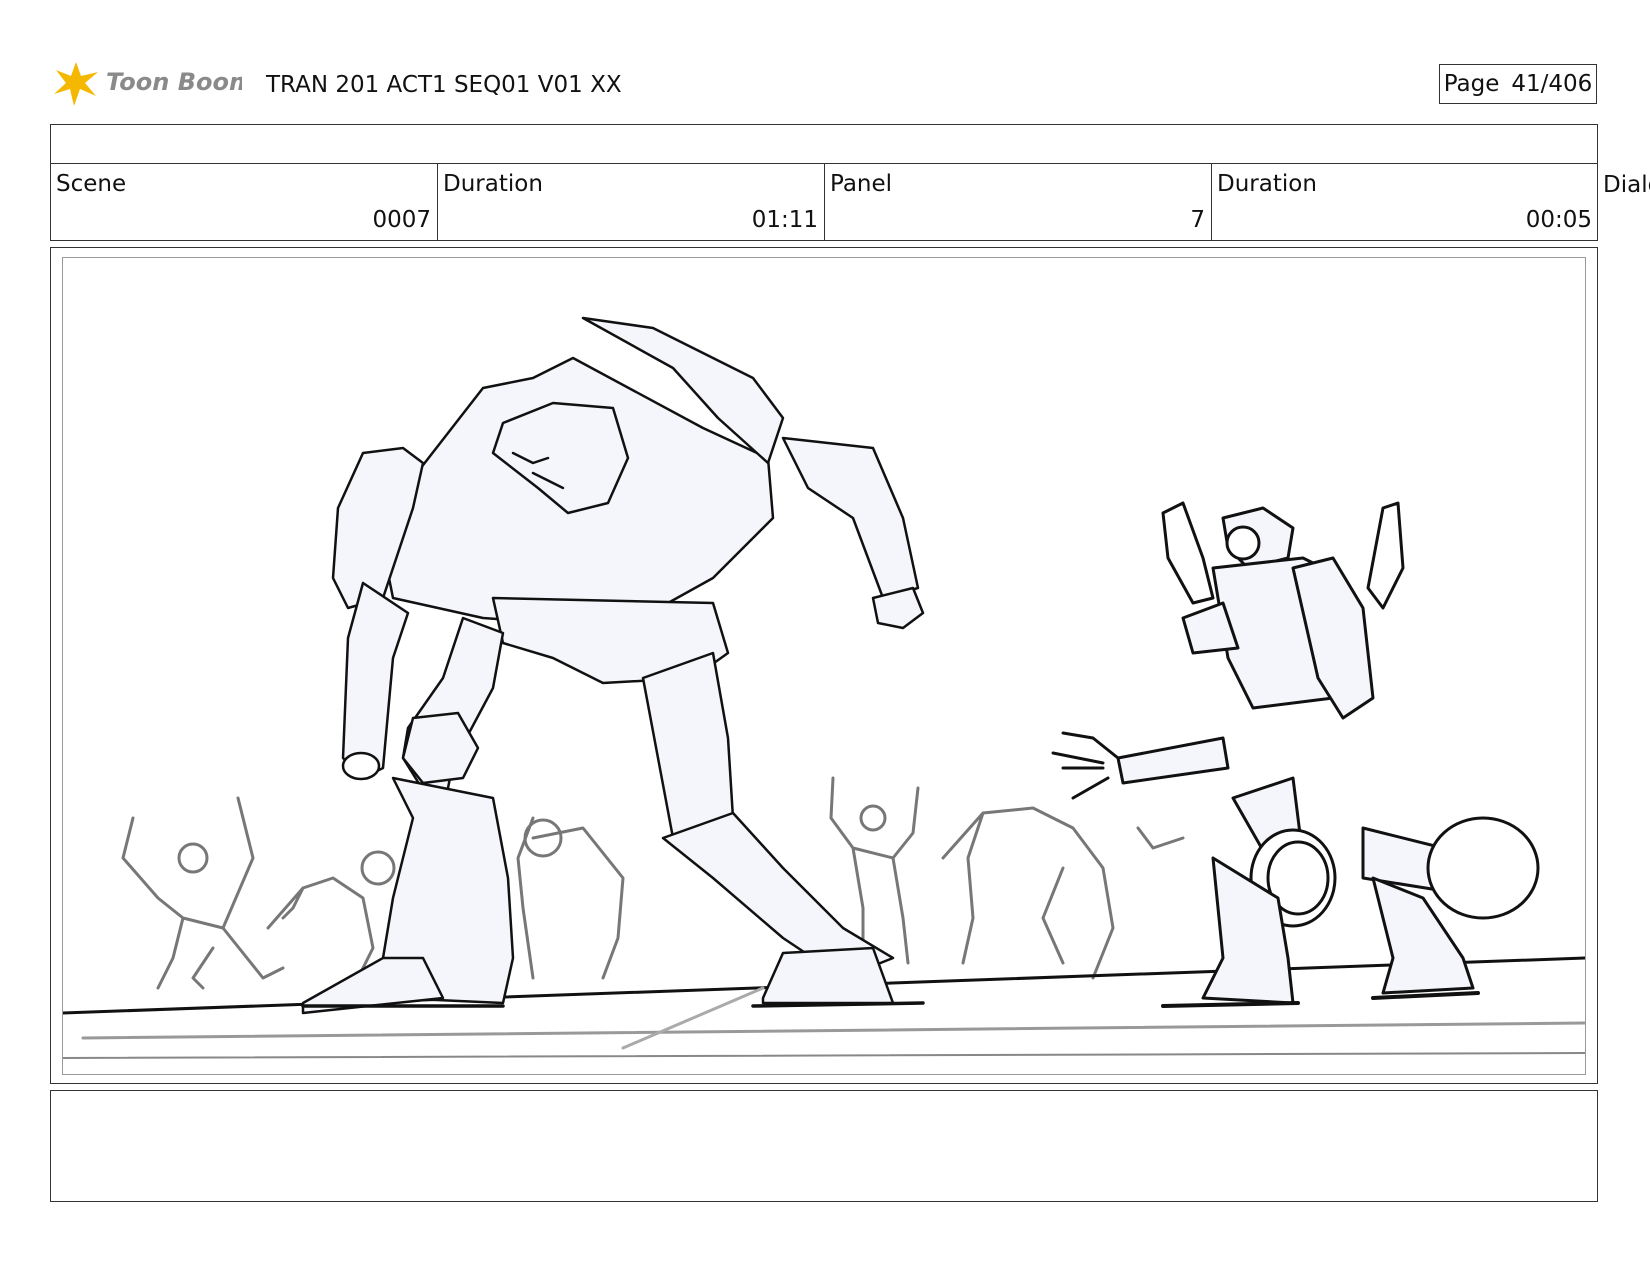  What do you see at coordinates (1471, 84) in the screenshot?
I see `page-label: Page` at bounding box center [1471, 84].